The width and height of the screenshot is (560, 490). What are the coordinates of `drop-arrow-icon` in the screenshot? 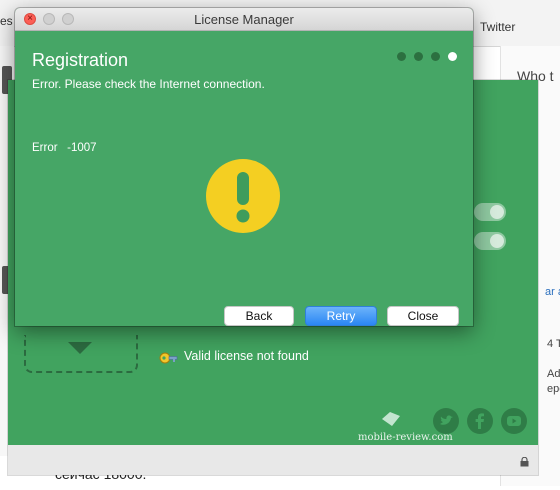 It's located at (80, 348).